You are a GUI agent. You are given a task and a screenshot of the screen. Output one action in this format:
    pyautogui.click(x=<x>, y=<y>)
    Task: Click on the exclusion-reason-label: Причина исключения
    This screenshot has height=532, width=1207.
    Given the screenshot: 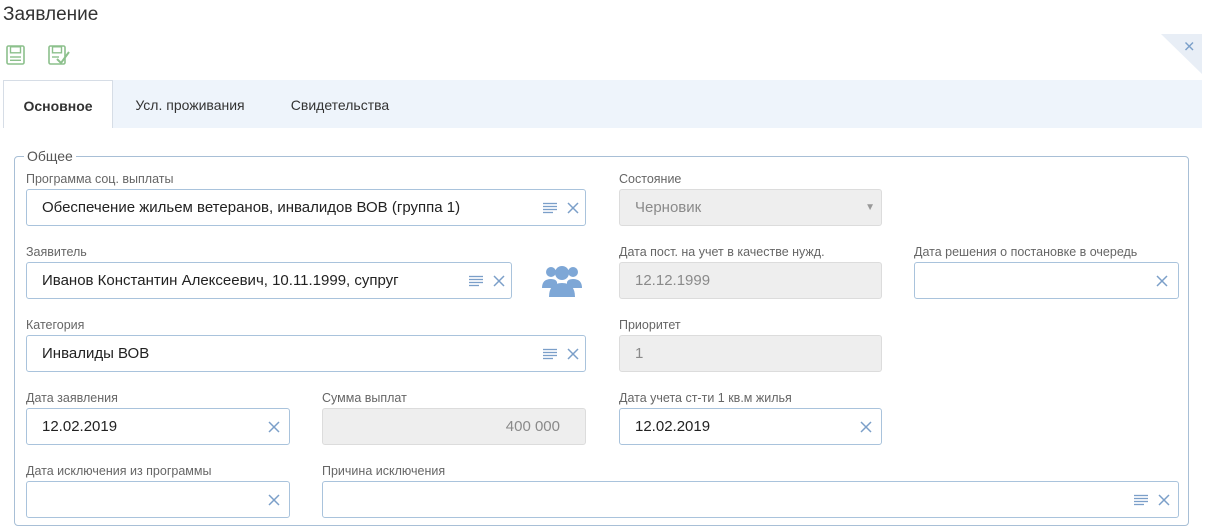 What is the action you would take?
    pyautogui.click(x=384, y=471)
    